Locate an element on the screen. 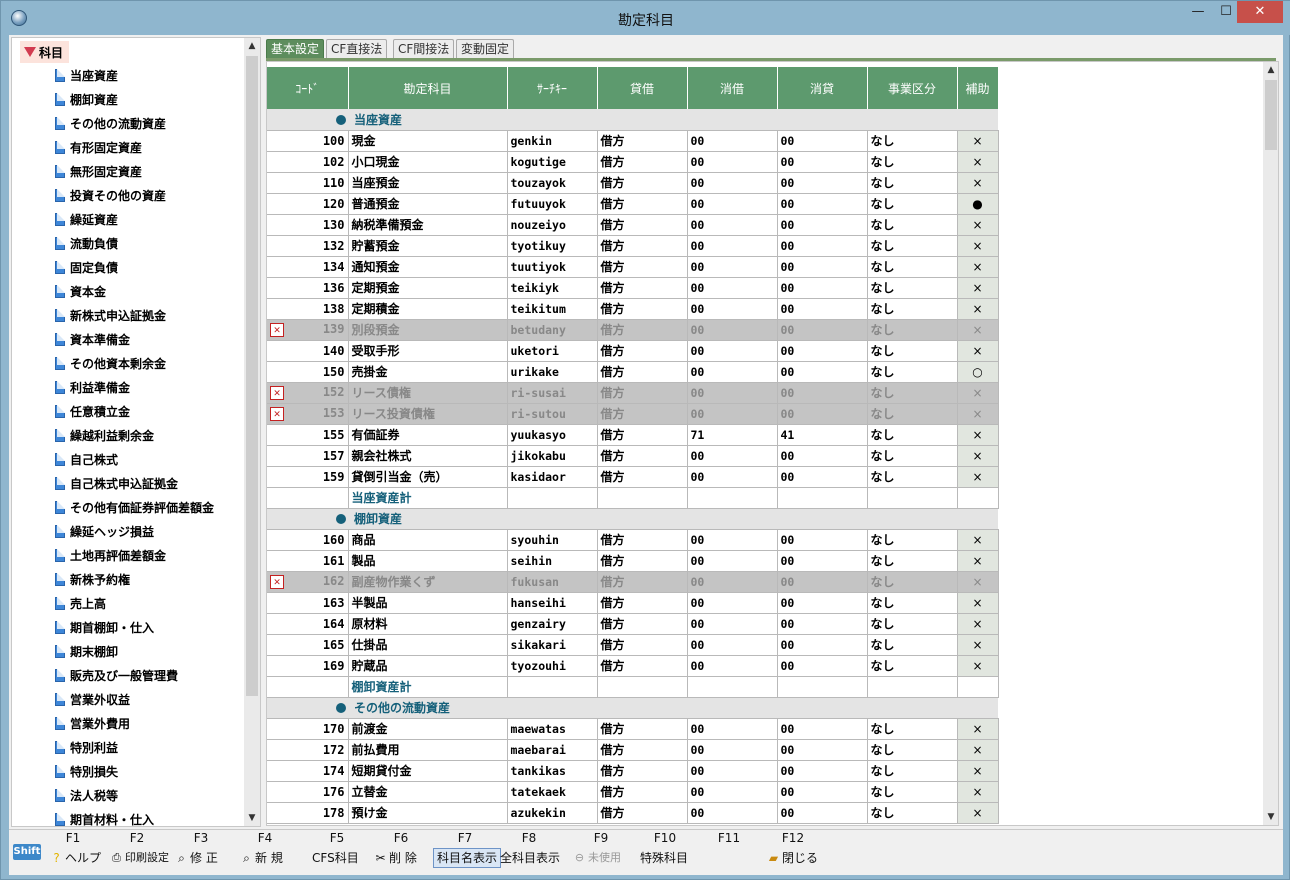  account-name-cell: 納税準備預金 is located at coordinates (428, 225).